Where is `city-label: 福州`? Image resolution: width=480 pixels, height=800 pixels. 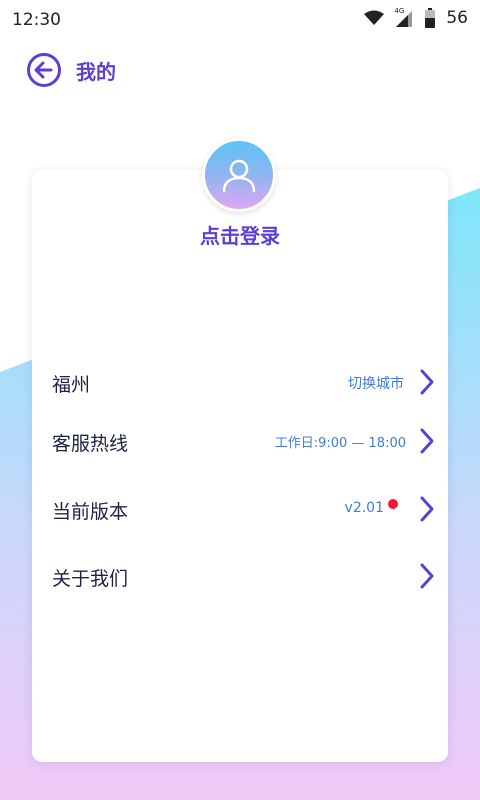 city-label: 福州 is located at coordinates (71, 385).